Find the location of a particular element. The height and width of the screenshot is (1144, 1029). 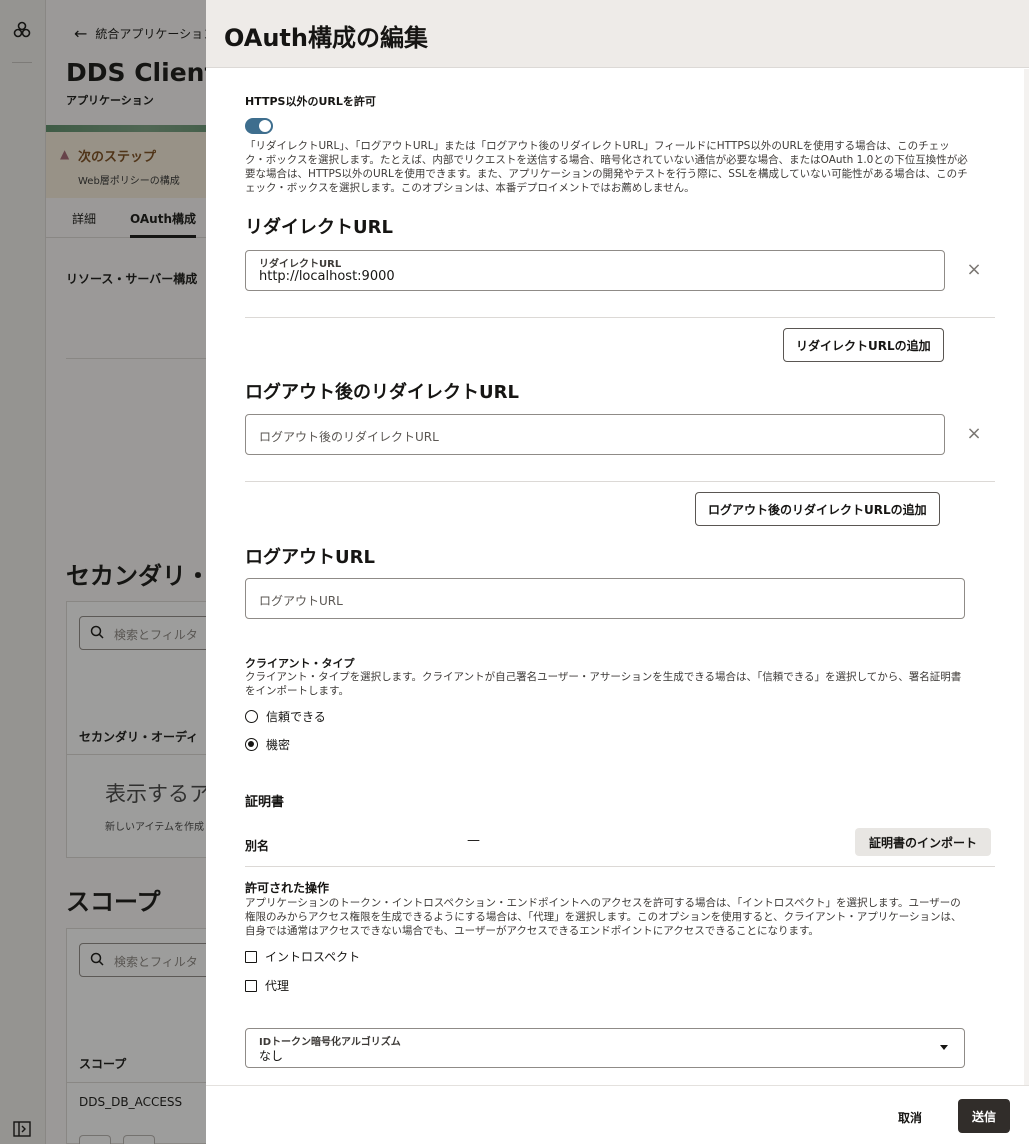

post-logout-redirect-placeholder: ログアウト後のリダイレクトURL is located at coordinates (349, 437).